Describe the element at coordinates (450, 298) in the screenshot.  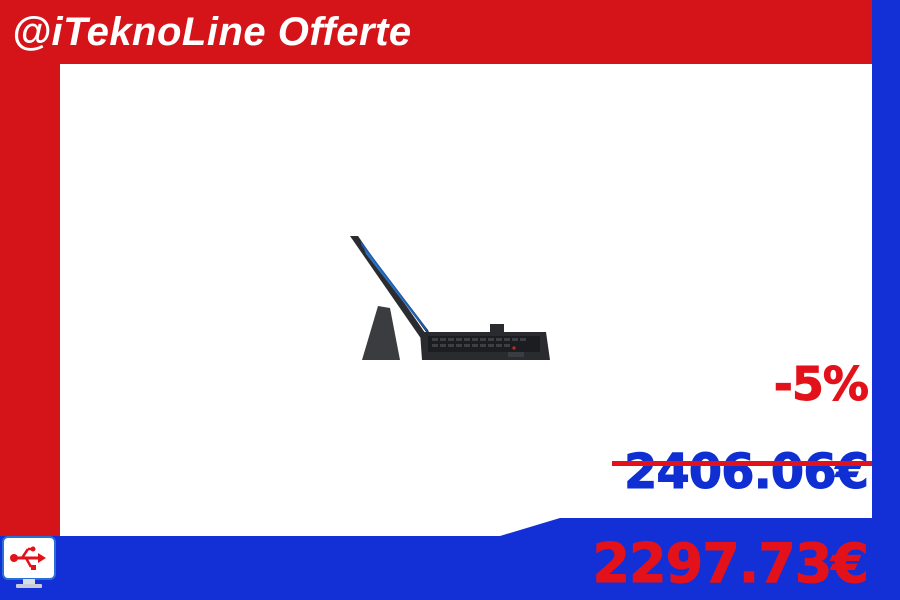
I see `product-image` at that location.